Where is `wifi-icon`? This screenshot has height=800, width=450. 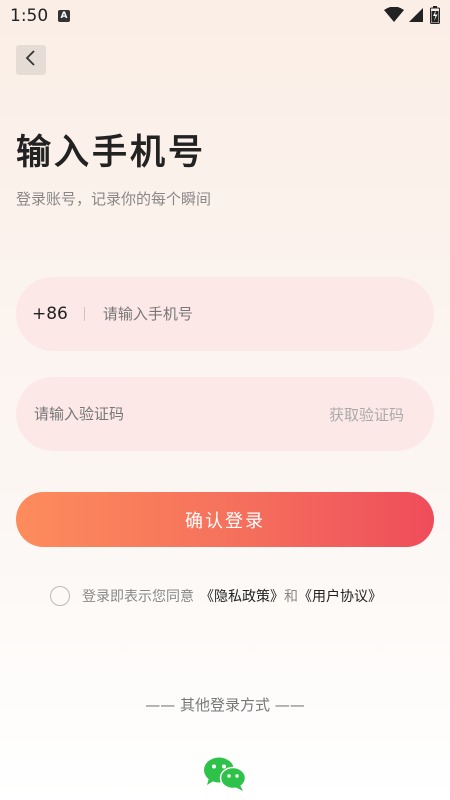
wifi-icon is located at coordinates (394, 16).